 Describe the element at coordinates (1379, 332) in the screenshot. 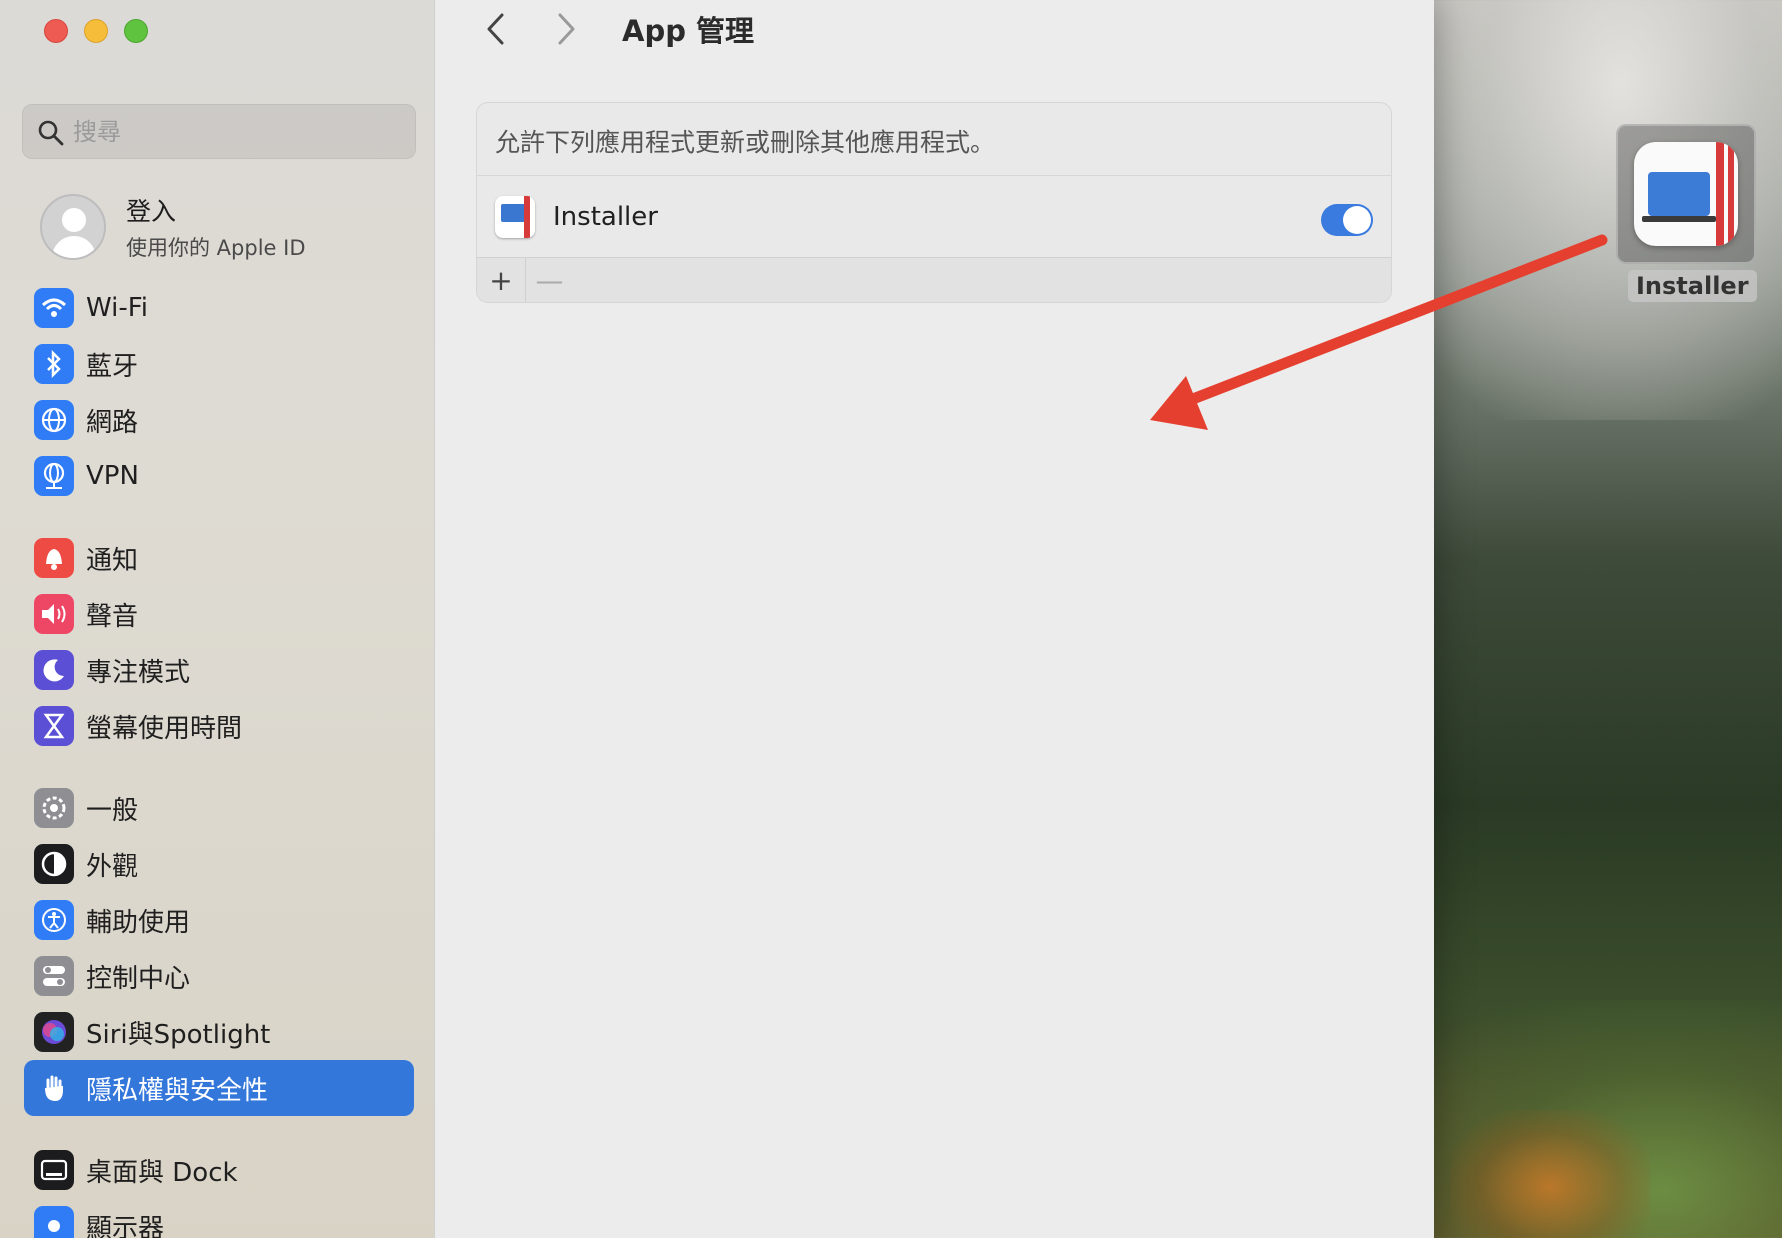

I see `annotation-arrow` at that location.